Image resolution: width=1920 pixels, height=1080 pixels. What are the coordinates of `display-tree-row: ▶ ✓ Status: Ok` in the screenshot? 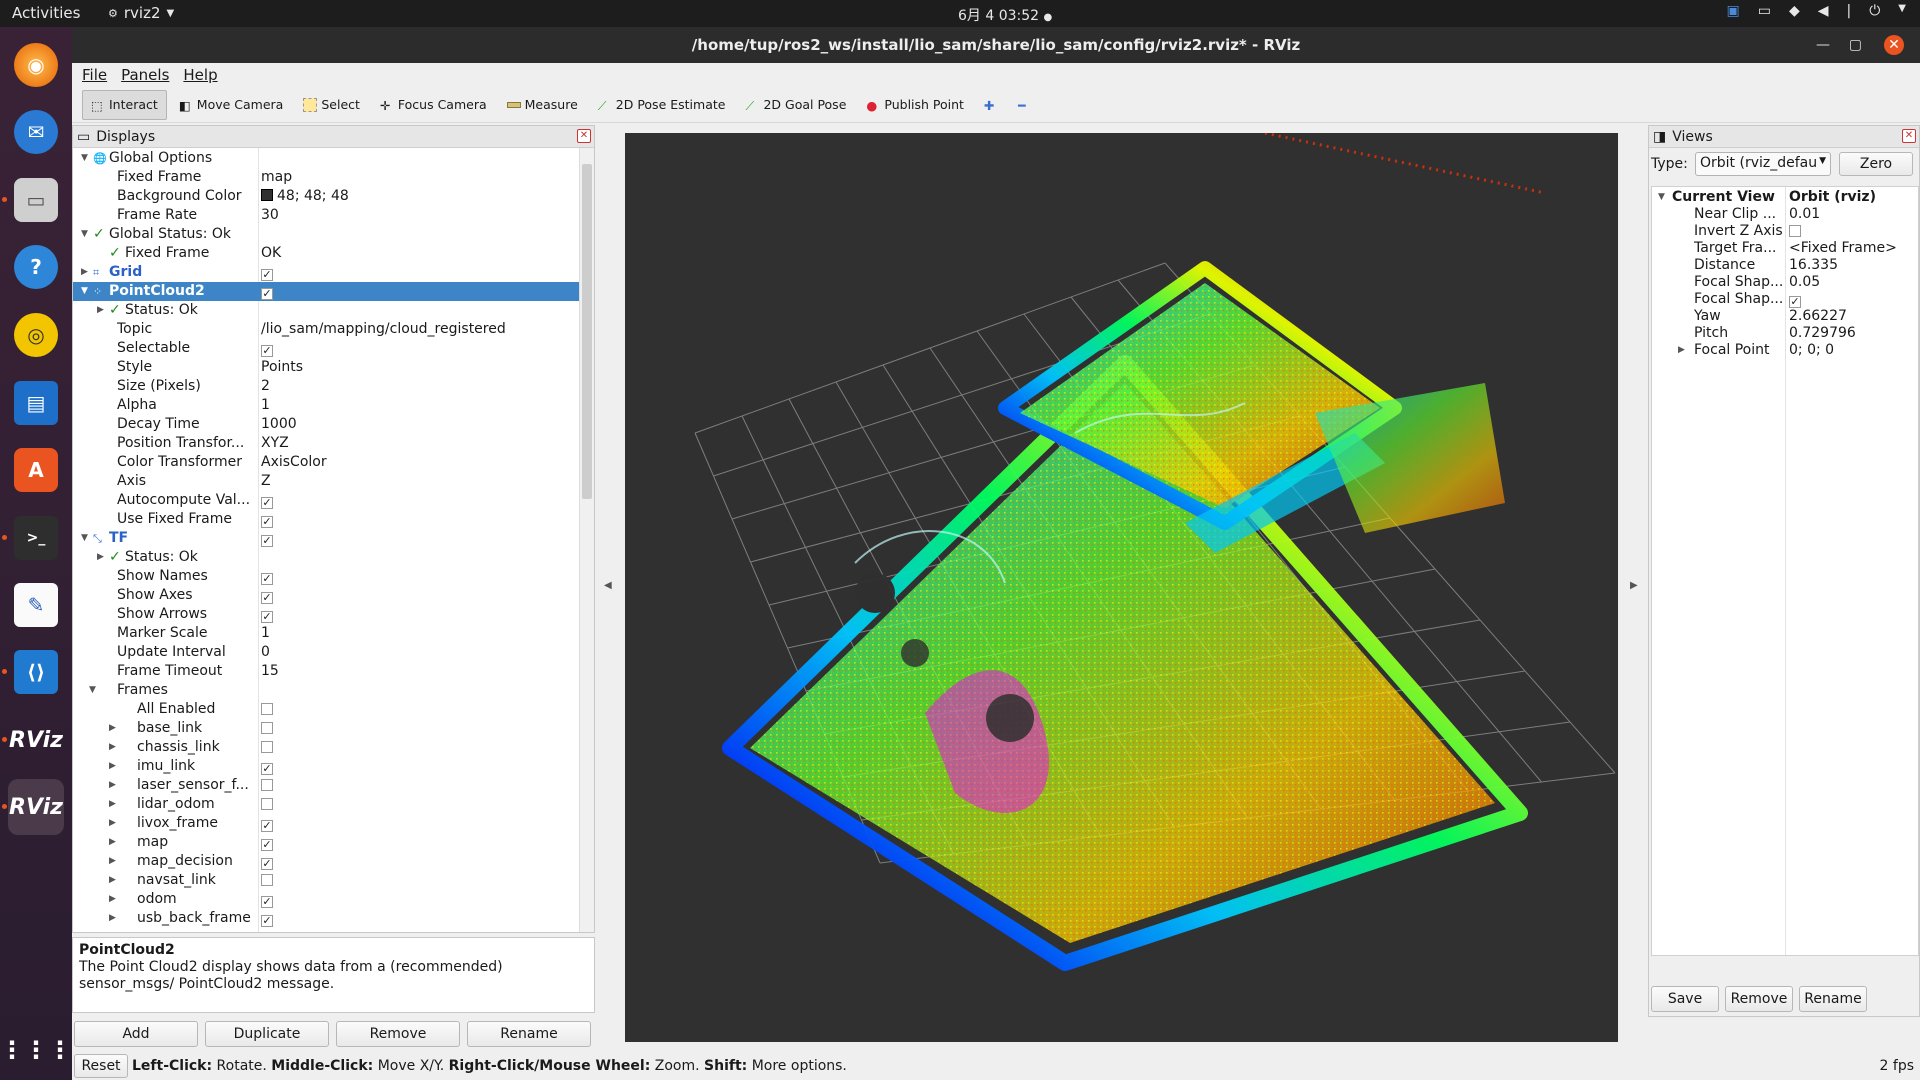 It's located at (326, 310).